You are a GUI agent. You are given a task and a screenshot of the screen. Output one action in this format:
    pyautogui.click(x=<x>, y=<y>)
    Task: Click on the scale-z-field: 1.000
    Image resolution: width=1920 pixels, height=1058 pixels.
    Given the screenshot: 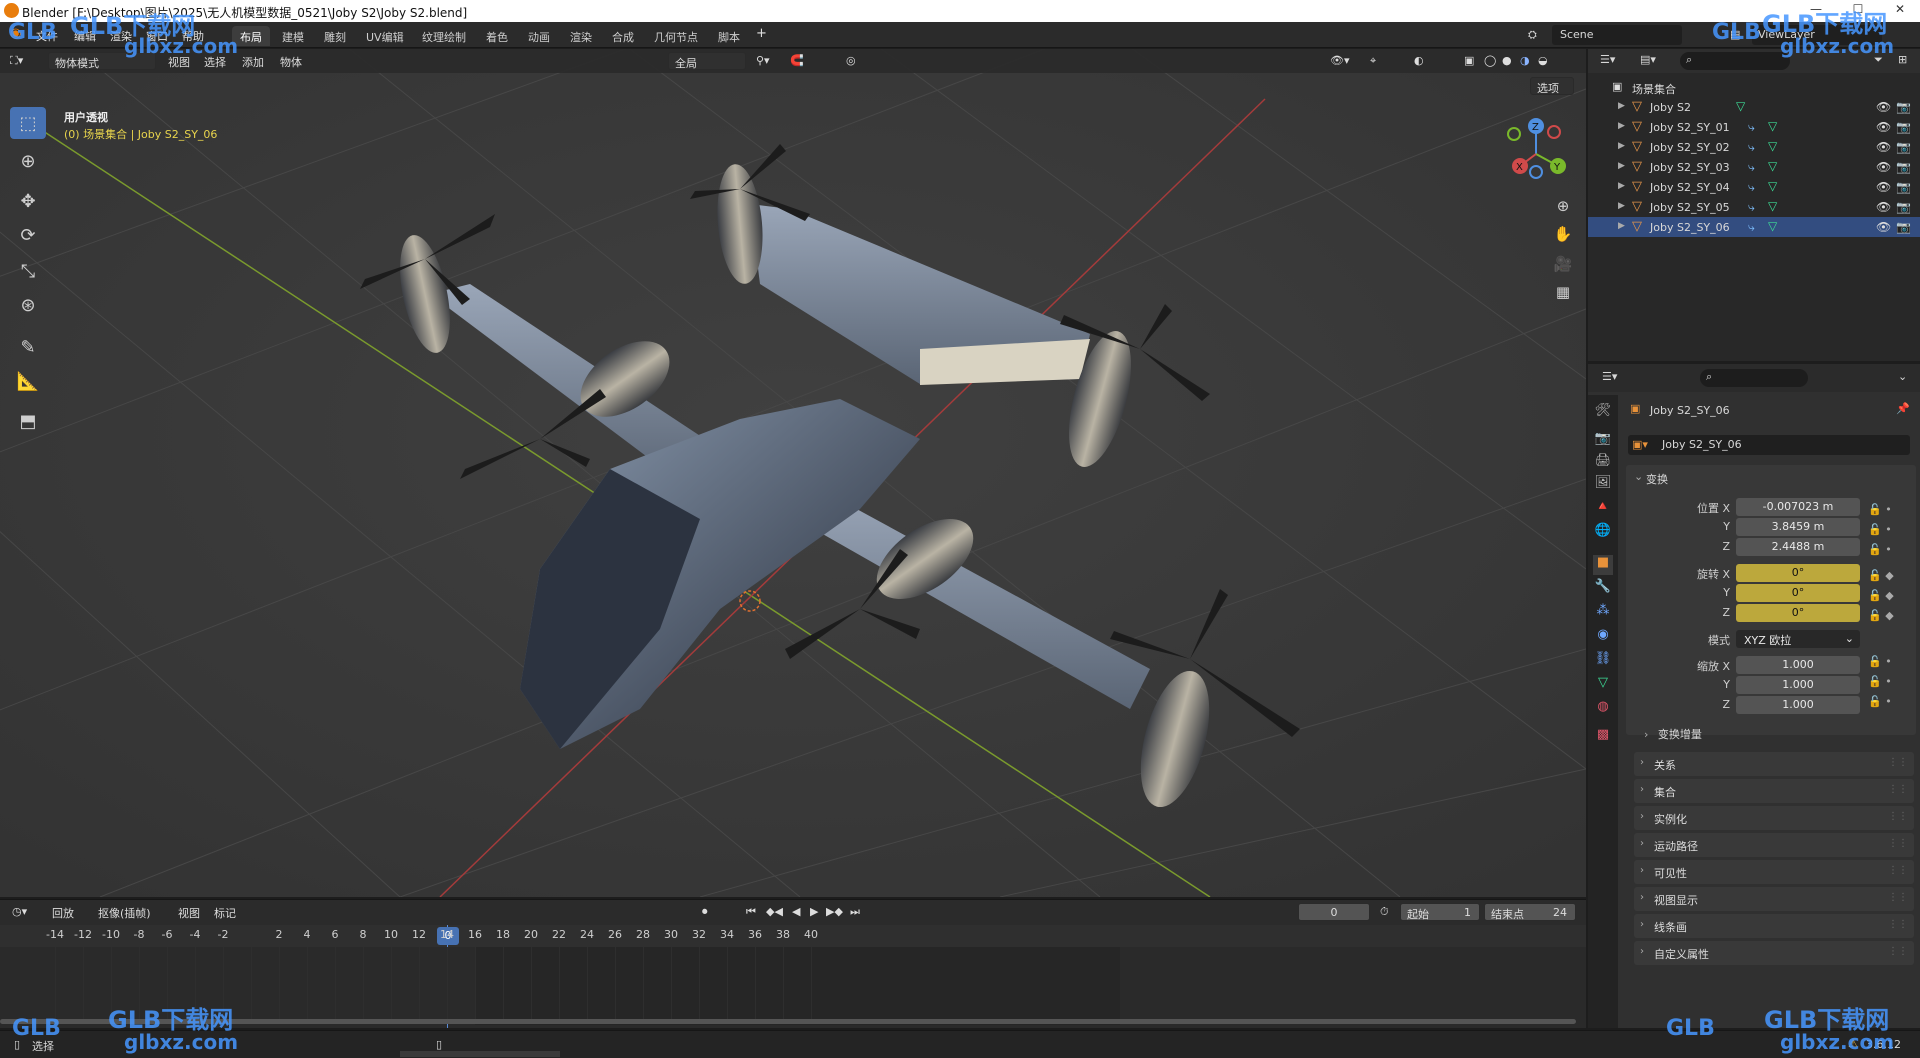 What is the action you would take?
    pyautogui.click(x=1798, y=705)
    